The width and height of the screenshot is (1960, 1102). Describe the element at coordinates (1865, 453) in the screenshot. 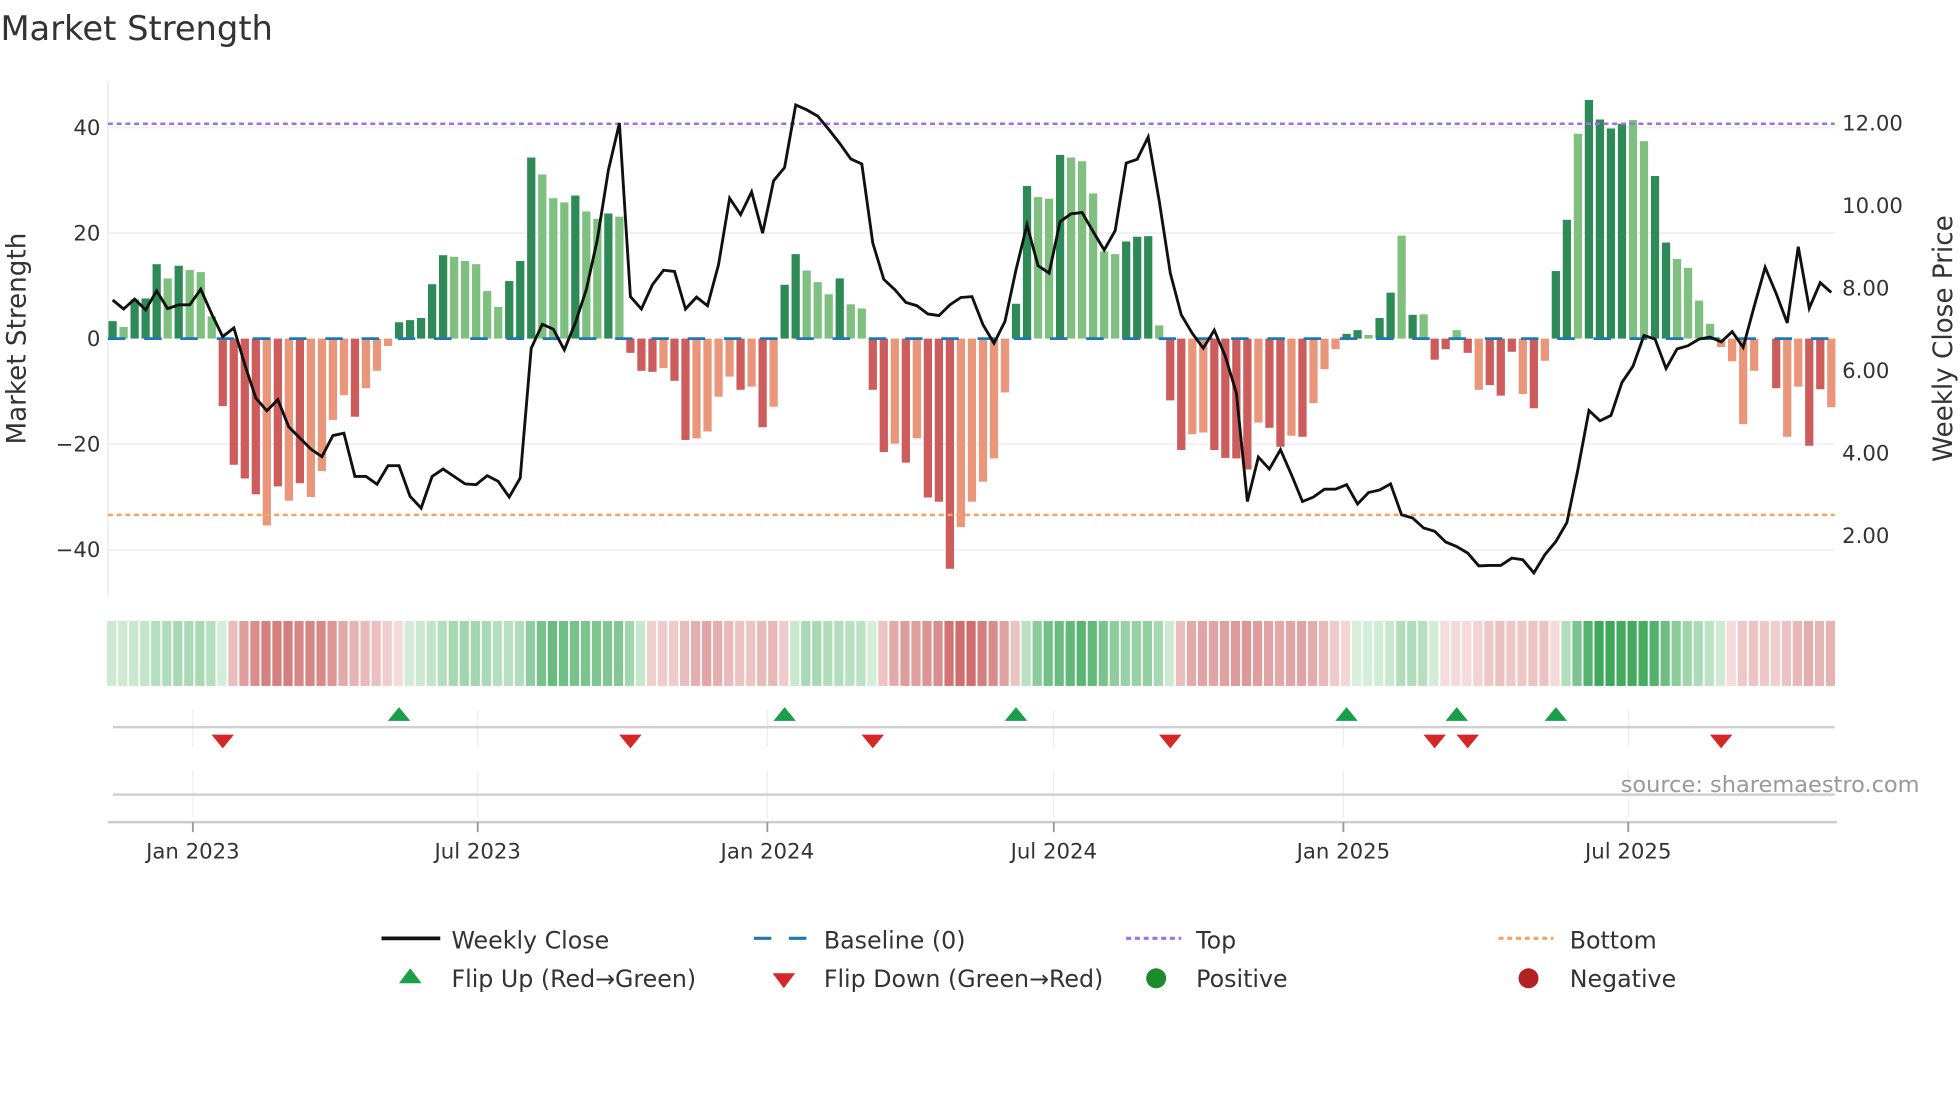

I see `right-tick-label: 4.00` at that location.